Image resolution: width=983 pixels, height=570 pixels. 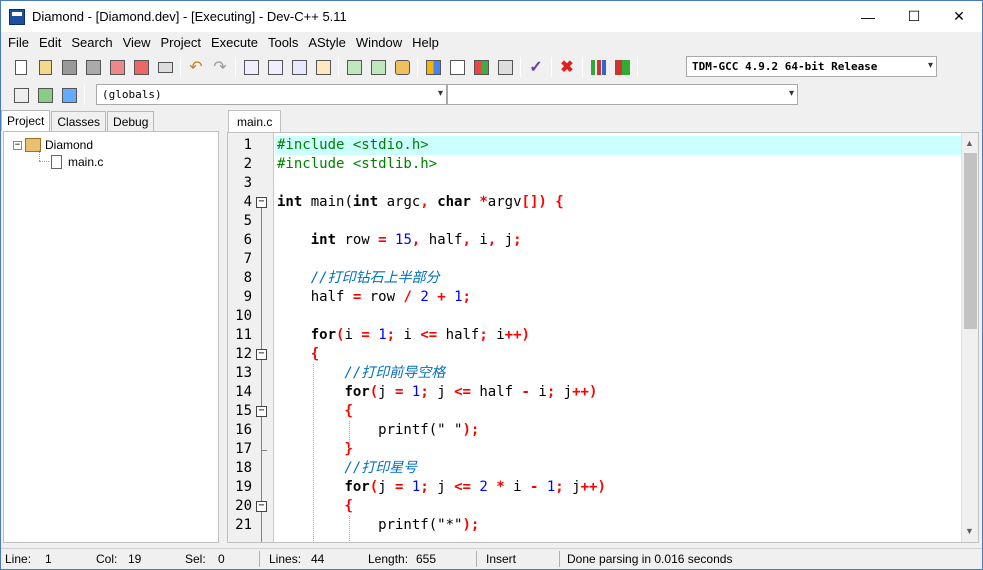 What do you see at coordinates (69, 95) in the screenshot?
I see `goto-bookmark-button` at bounding box center [69, 95].